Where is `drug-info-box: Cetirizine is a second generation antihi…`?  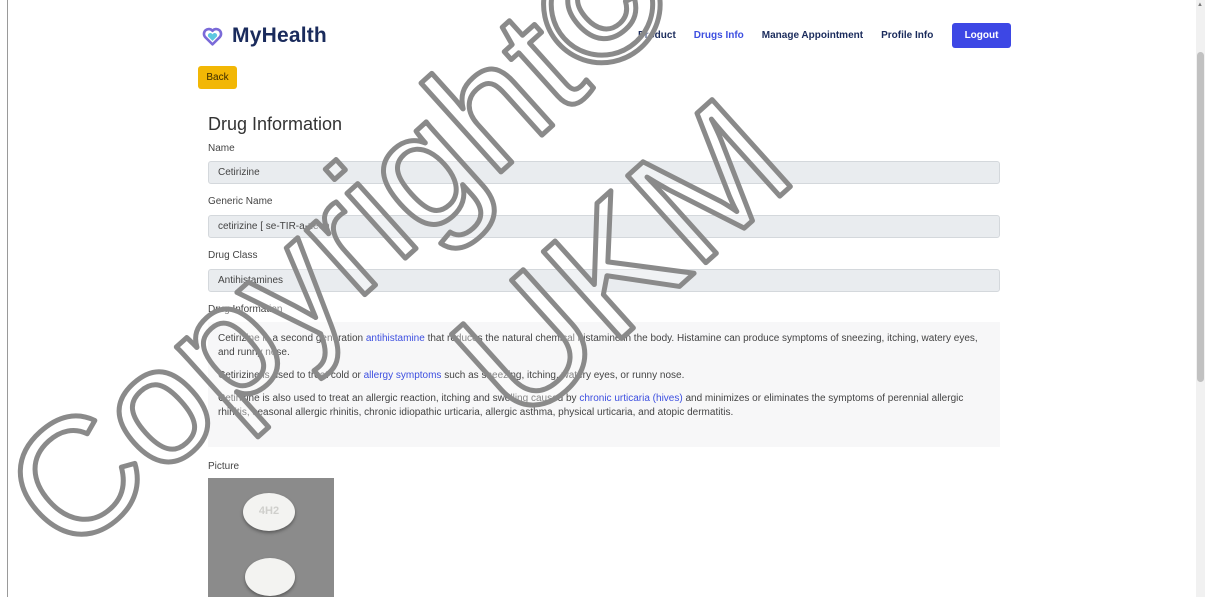
drug-info-box: Cetirizine is a second generation antihi… is located at coordinates (604, 384).